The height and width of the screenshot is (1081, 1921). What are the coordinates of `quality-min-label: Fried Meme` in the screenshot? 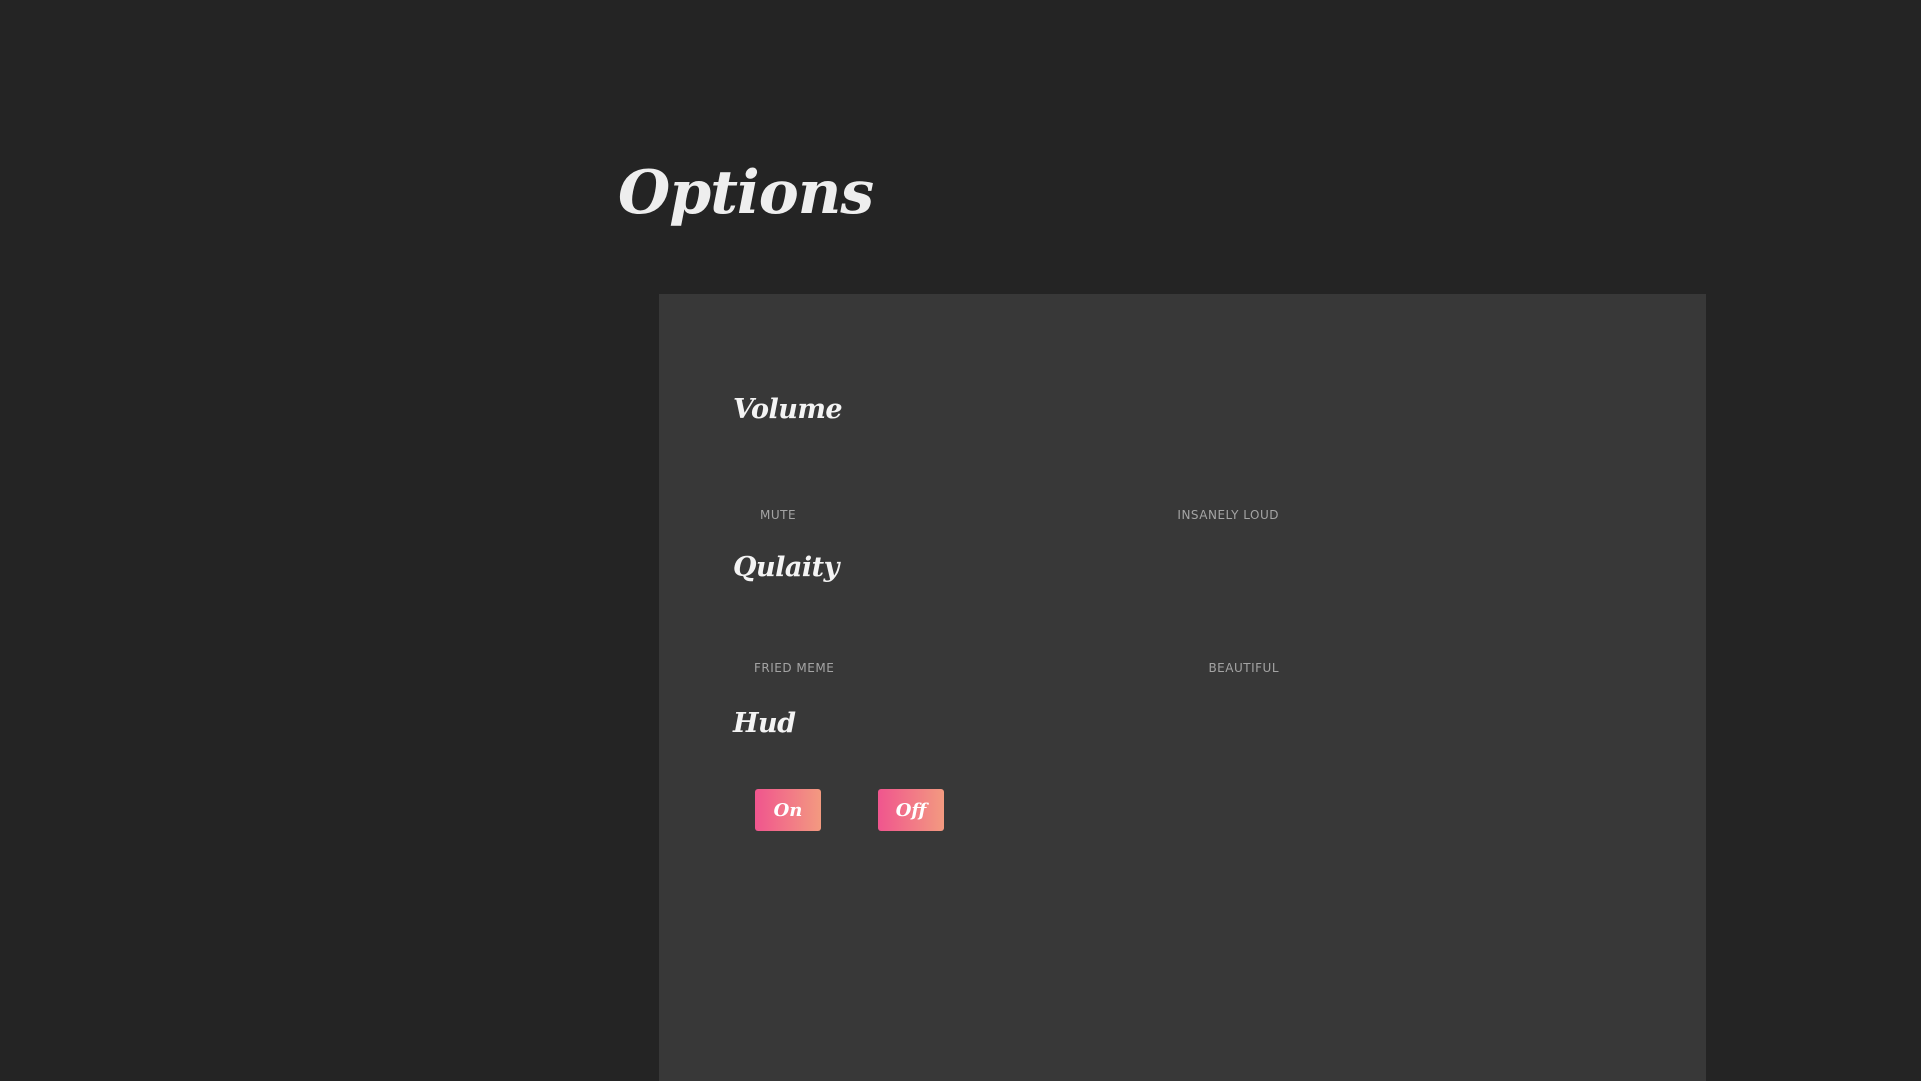 It's located at (794, 668).